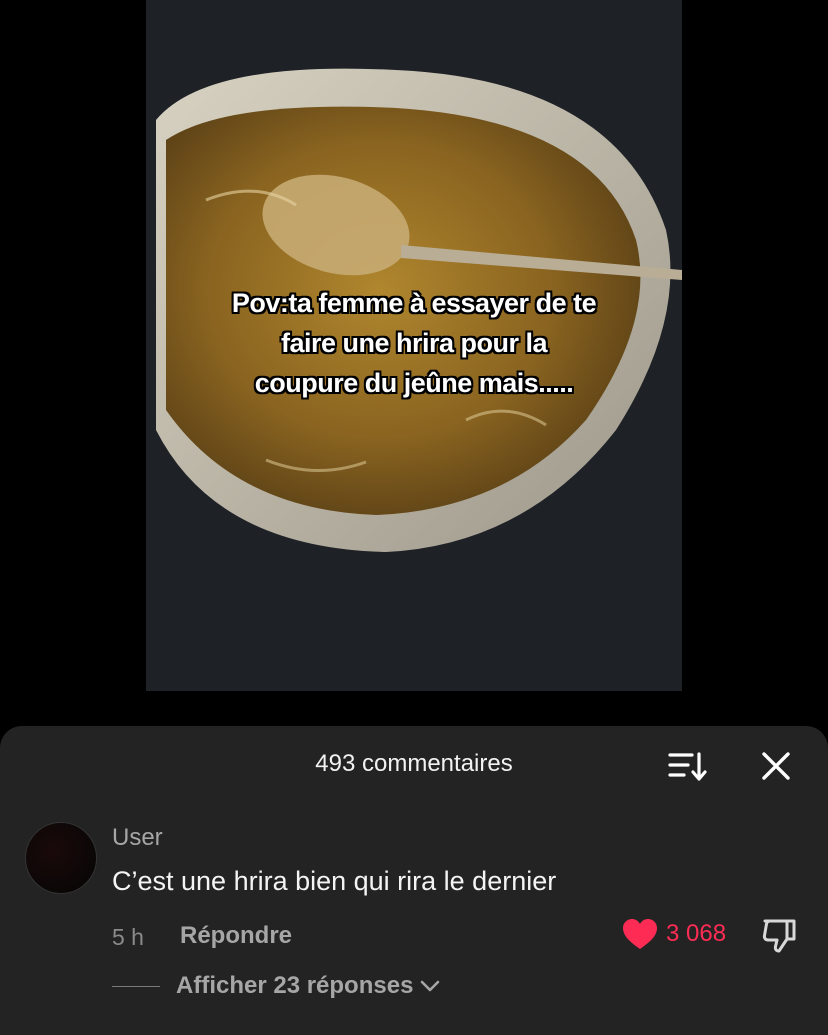 Image resolution: width=828 pixels, height=1035 pixels. I want to click on view-replies-button: Afficher 23 réponses, so click(276, 986).